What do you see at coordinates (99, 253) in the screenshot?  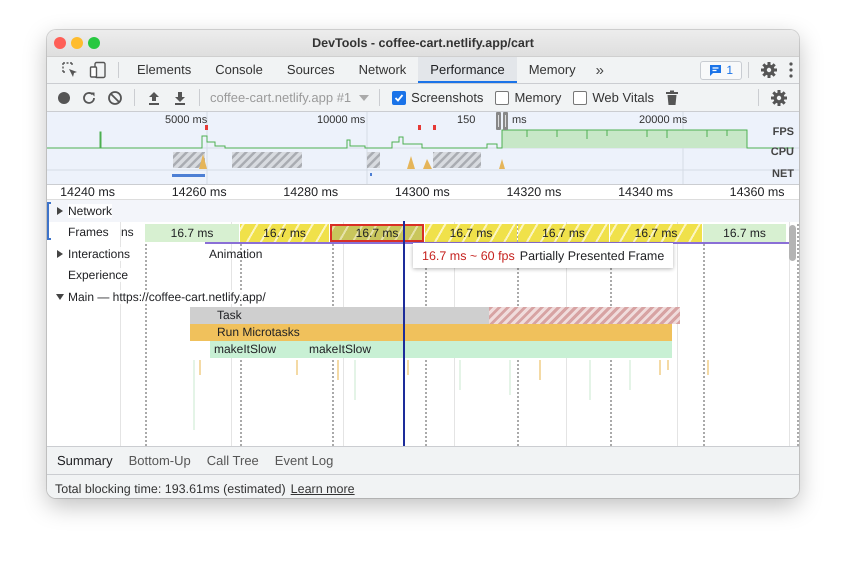 I see `track-name: Interactions` at bounding box center [99, 253].